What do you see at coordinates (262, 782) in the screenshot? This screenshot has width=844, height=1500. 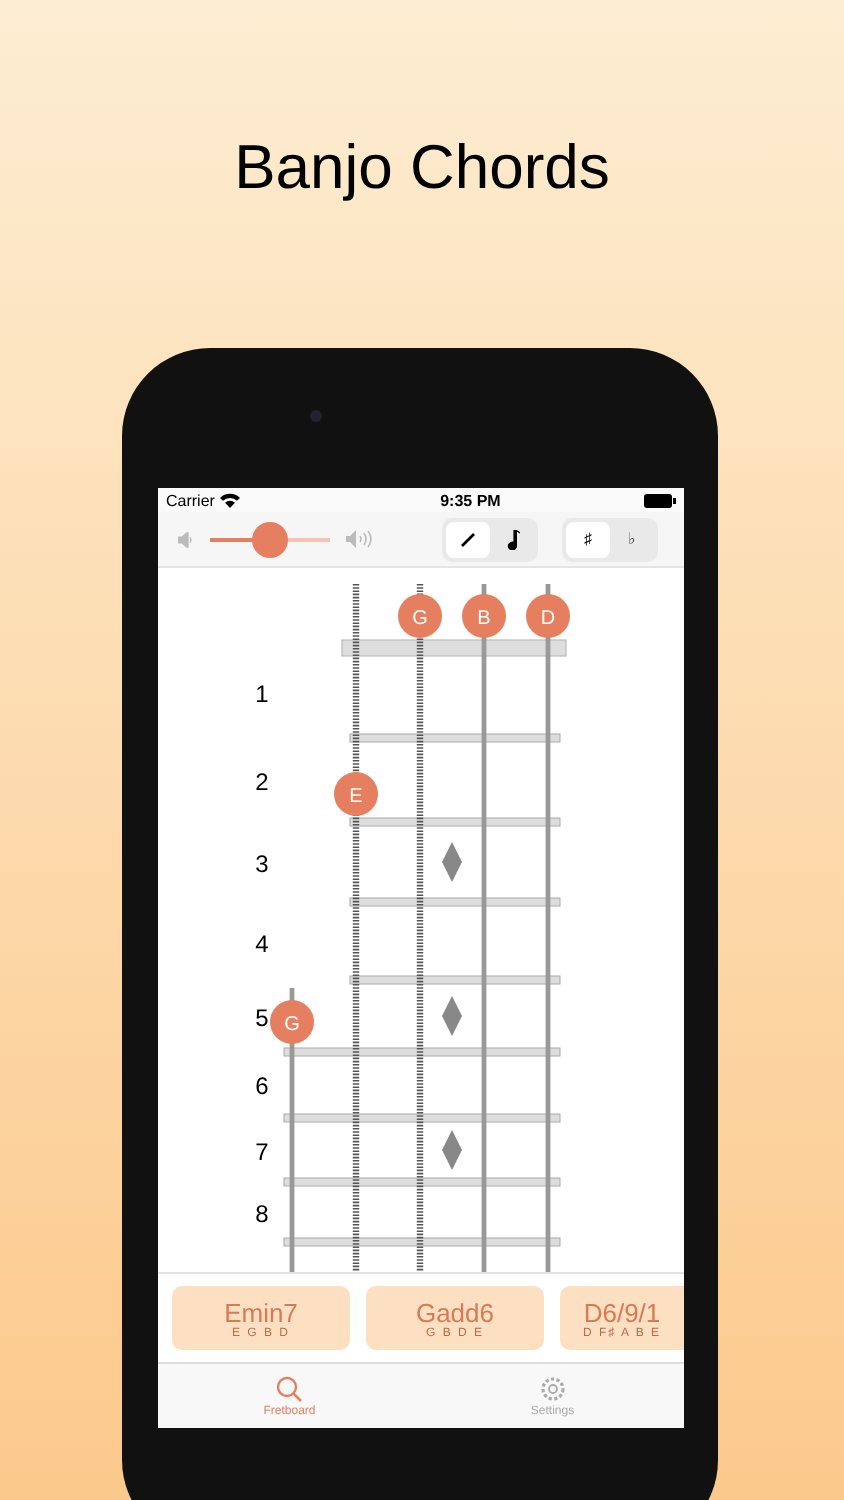 I see `fret-number: 2` at bounding box center [262, 782].